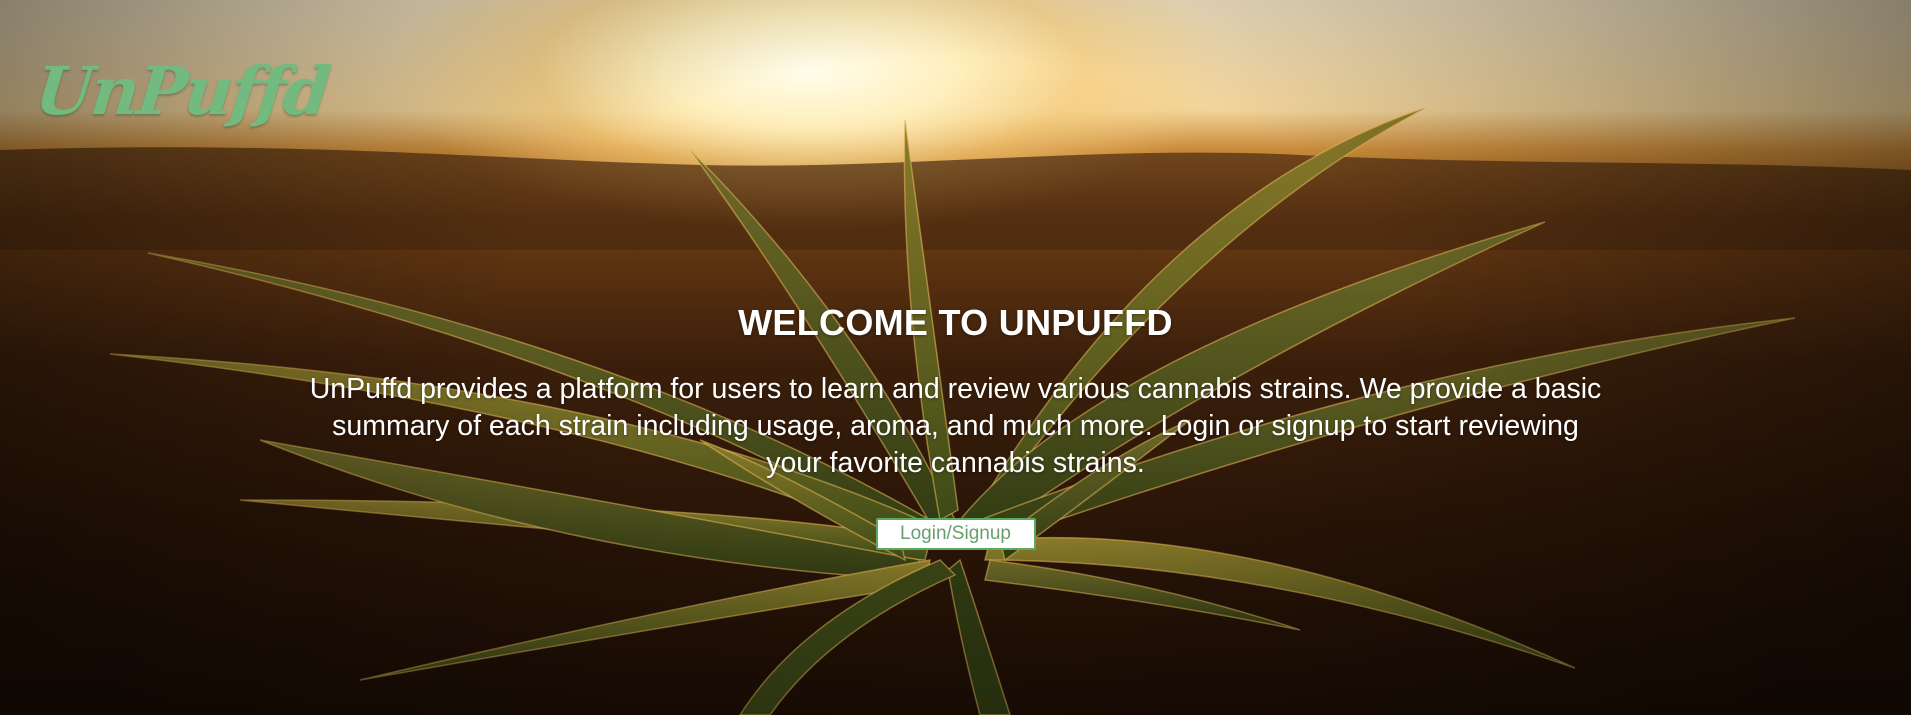  I want to click on brand-logo: UnPuffd, so click(182, 91).